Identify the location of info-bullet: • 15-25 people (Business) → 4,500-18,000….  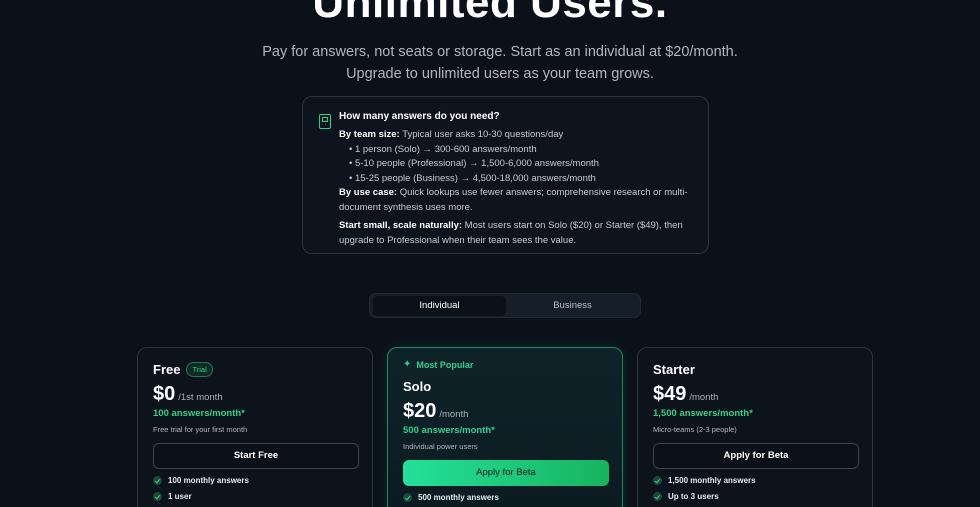
(472, 178).